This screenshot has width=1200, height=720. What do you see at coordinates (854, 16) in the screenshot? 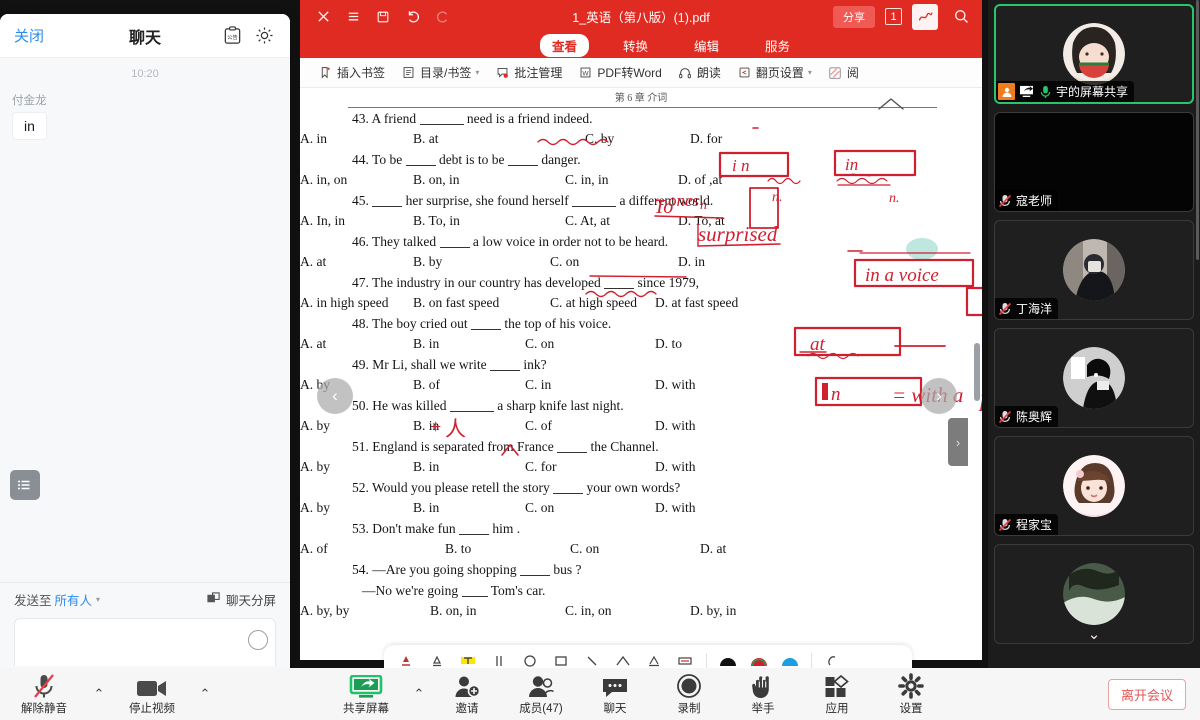
I see `pdf-share-button: 分享` at bounding box center [854, 16].